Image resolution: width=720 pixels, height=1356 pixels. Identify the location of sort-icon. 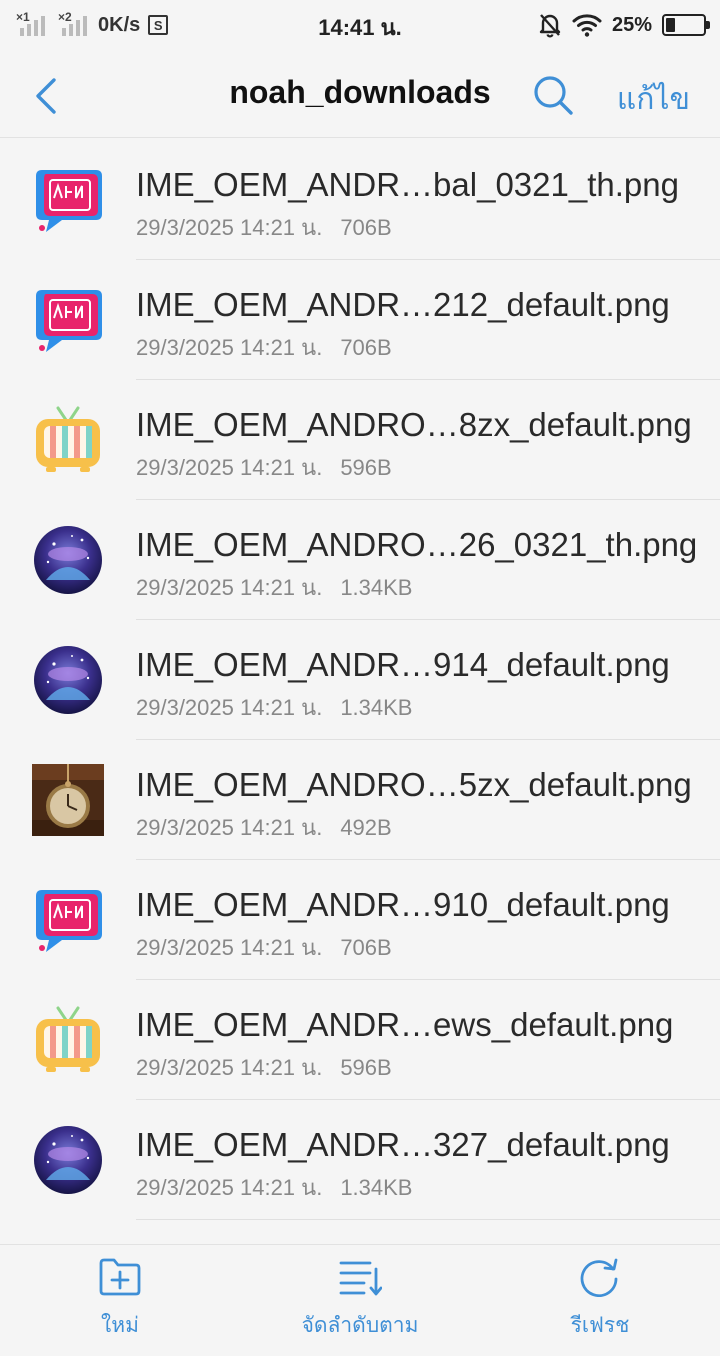
(360, 1278).